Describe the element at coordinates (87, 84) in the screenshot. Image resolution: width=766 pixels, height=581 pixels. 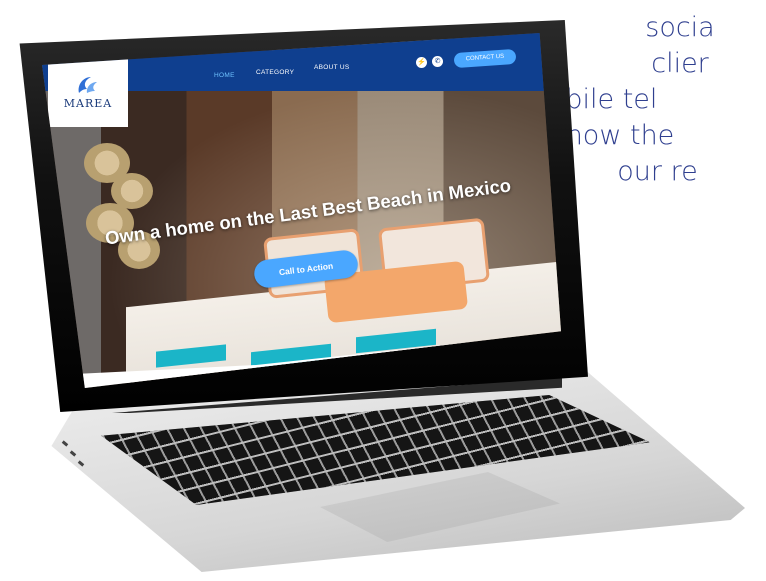
I see `wave-logo-icon` at that location.